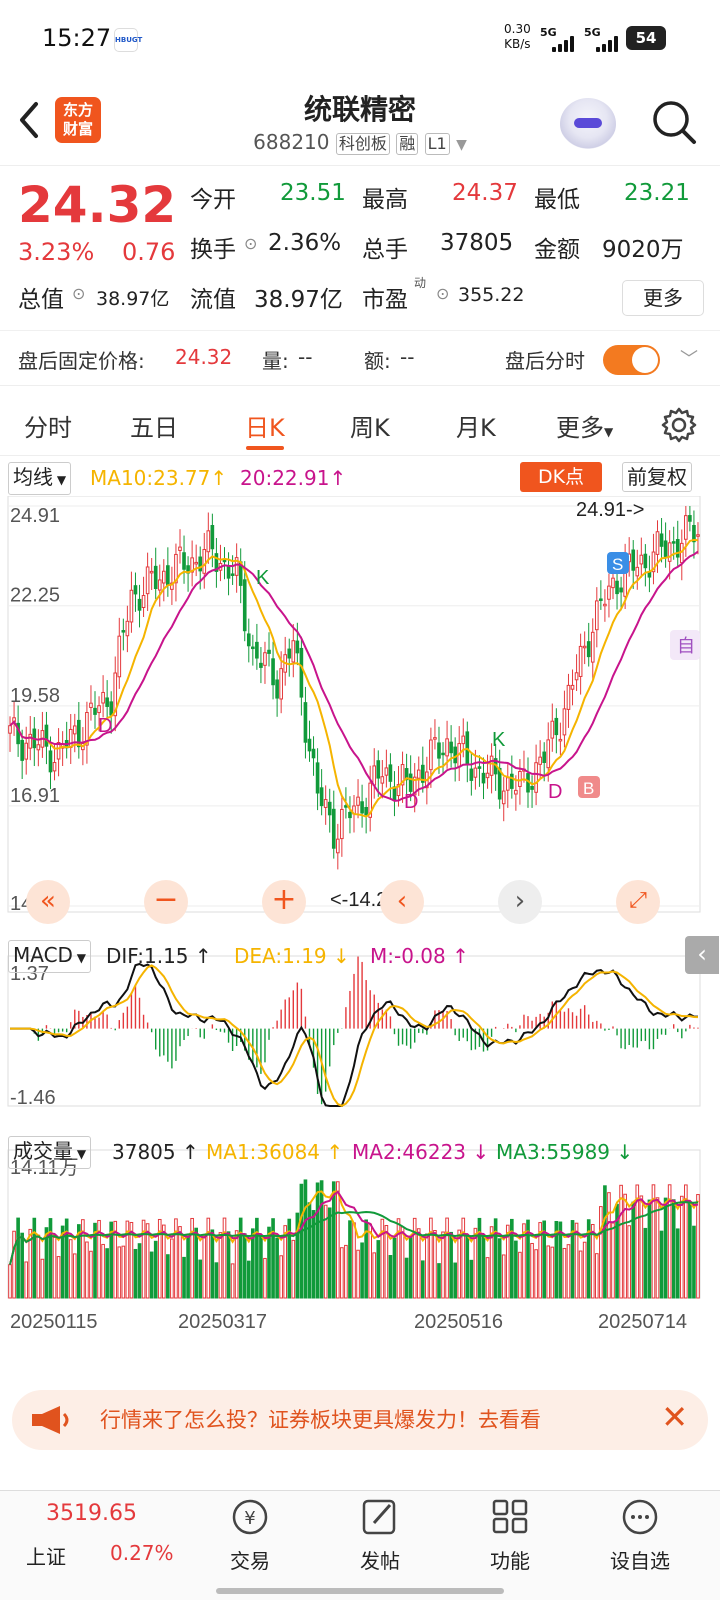  I want to click on nav-add-watchlist: 设自选, so click(640, 1535).